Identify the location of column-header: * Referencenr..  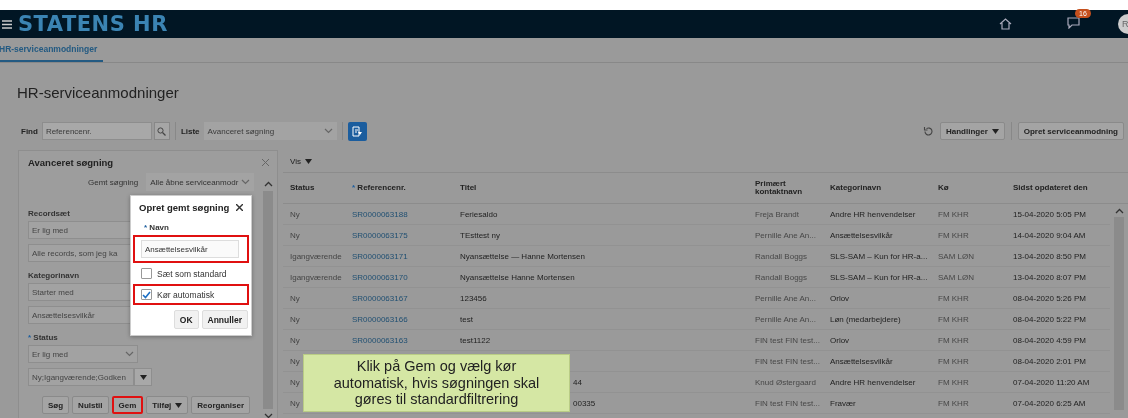
(379, 188).